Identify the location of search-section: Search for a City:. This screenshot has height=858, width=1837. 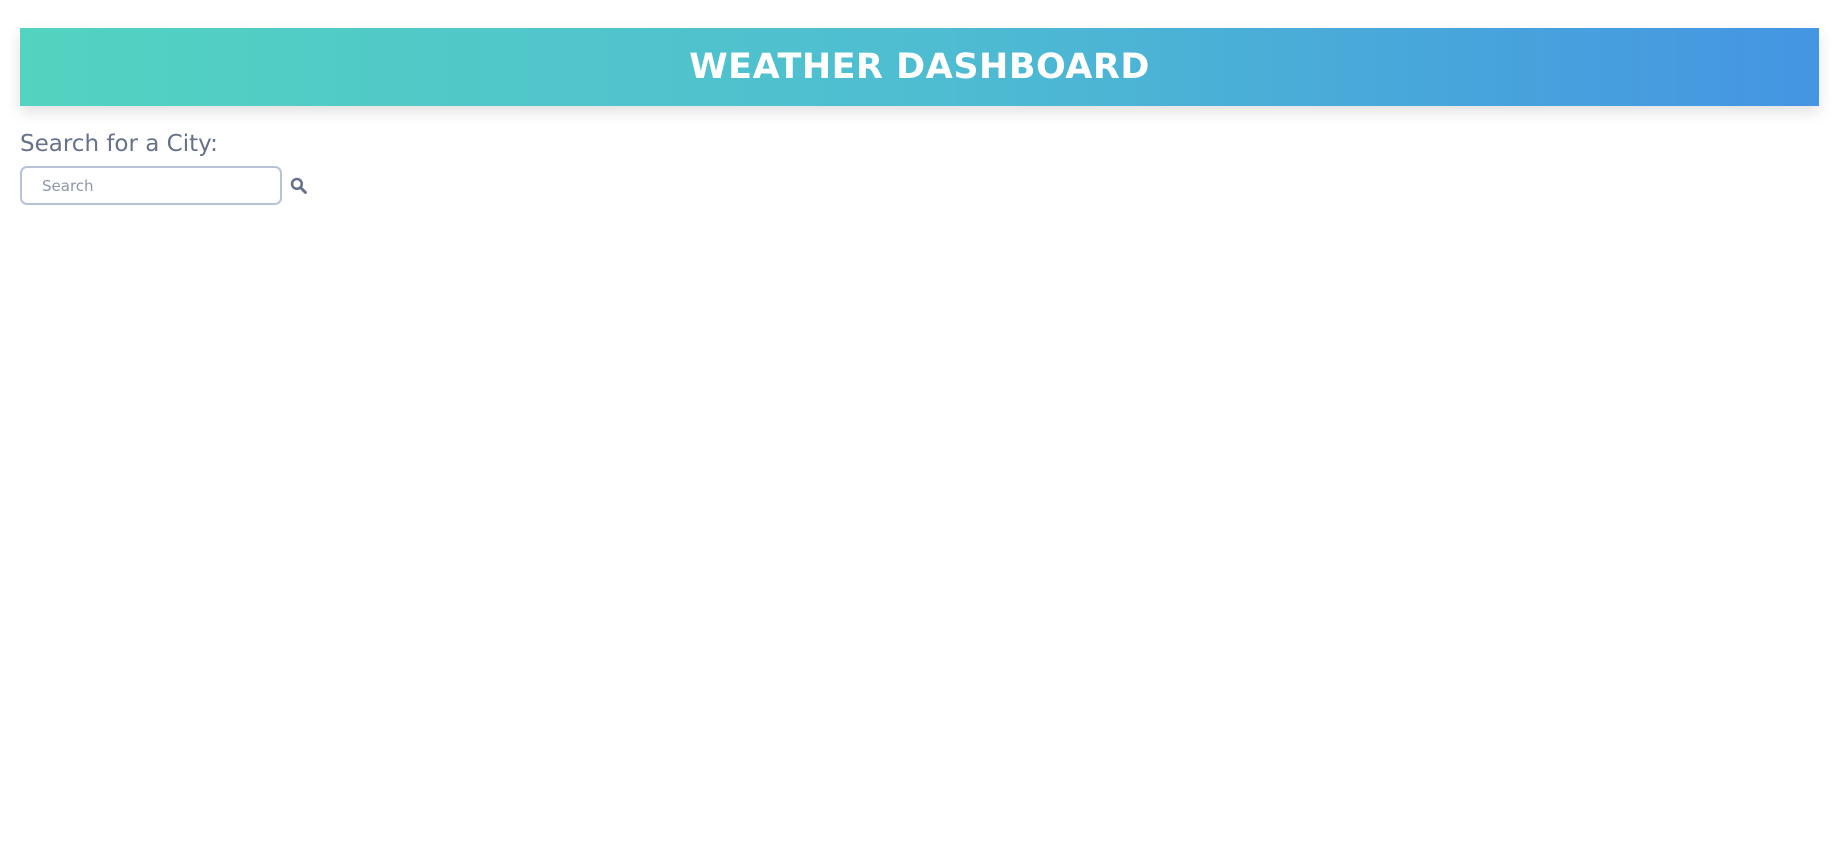
(918, 167).